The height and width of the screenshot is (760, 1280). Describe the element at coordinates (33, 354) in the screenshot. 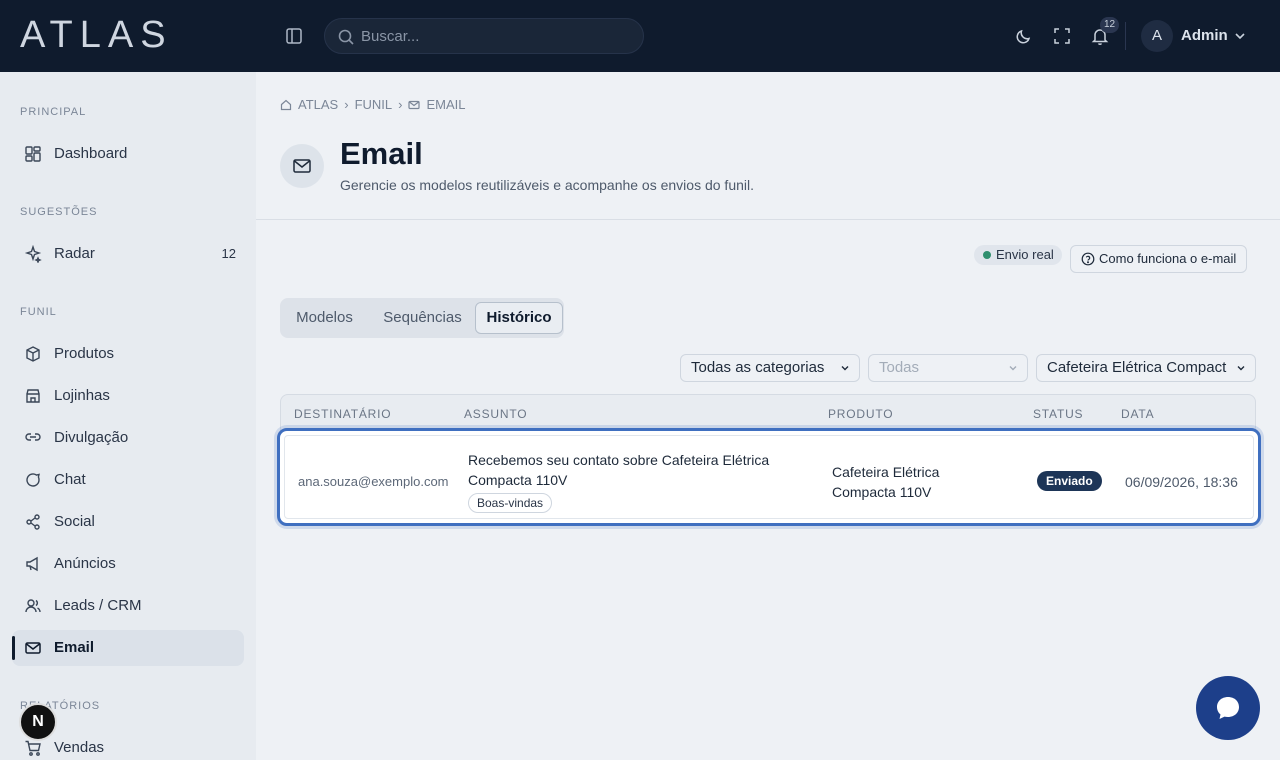

I see `box-icon` at that location.